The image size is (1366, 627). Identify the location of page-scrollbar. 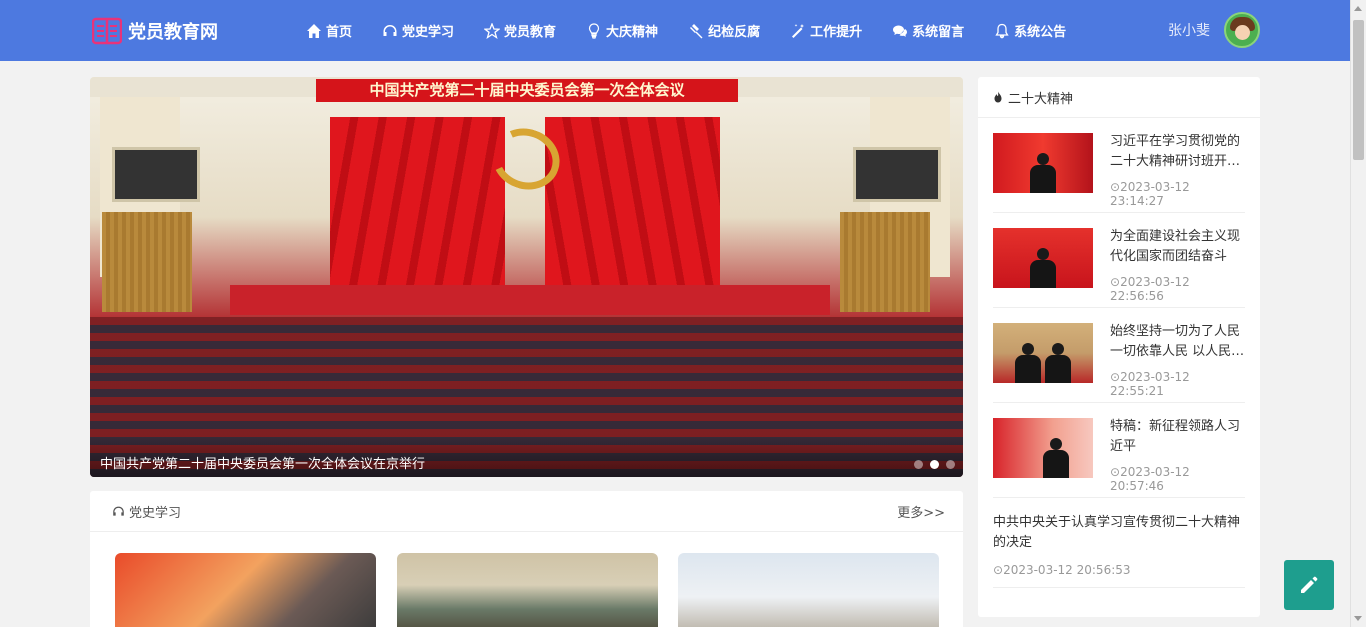
(1358, 313).